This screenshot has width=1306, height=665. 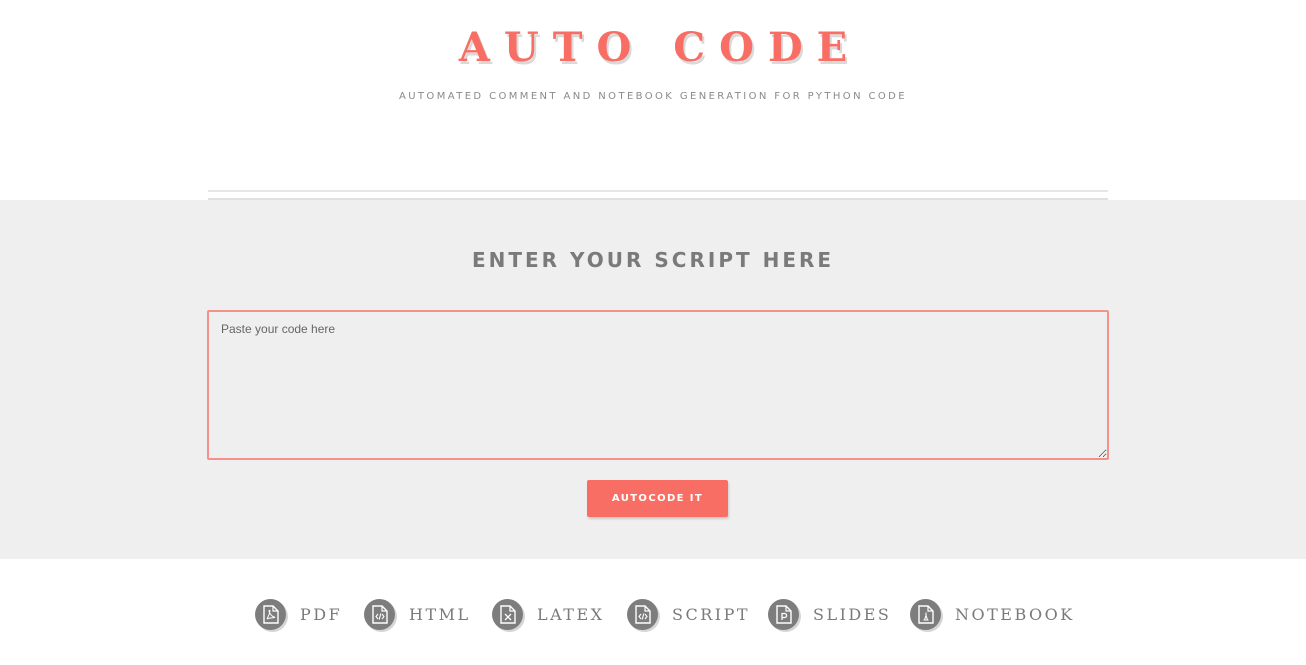 What do you see at coordinates (379, 614) in the screenshot?
I see `html-file-icon` at bounding box center [379, 614].